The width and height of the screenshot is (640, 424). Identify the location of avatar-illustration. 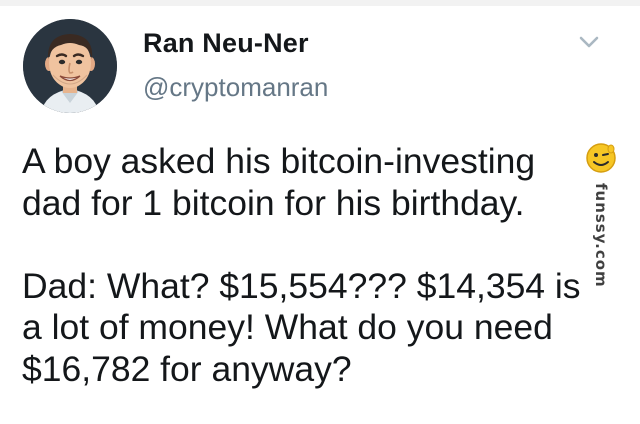
(70, 66).